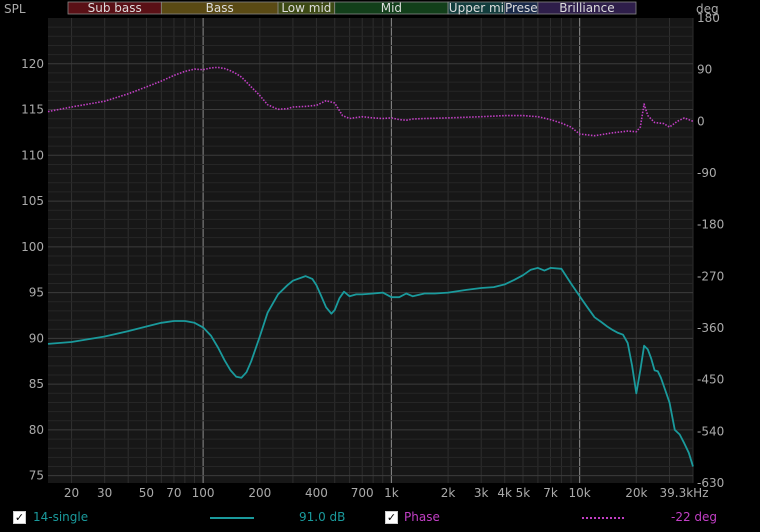 This screenshot has height=532, width=760. Describe the element at coordinates (259, 493) in the screenshot. I see `x-tick-5: 200` at that location.